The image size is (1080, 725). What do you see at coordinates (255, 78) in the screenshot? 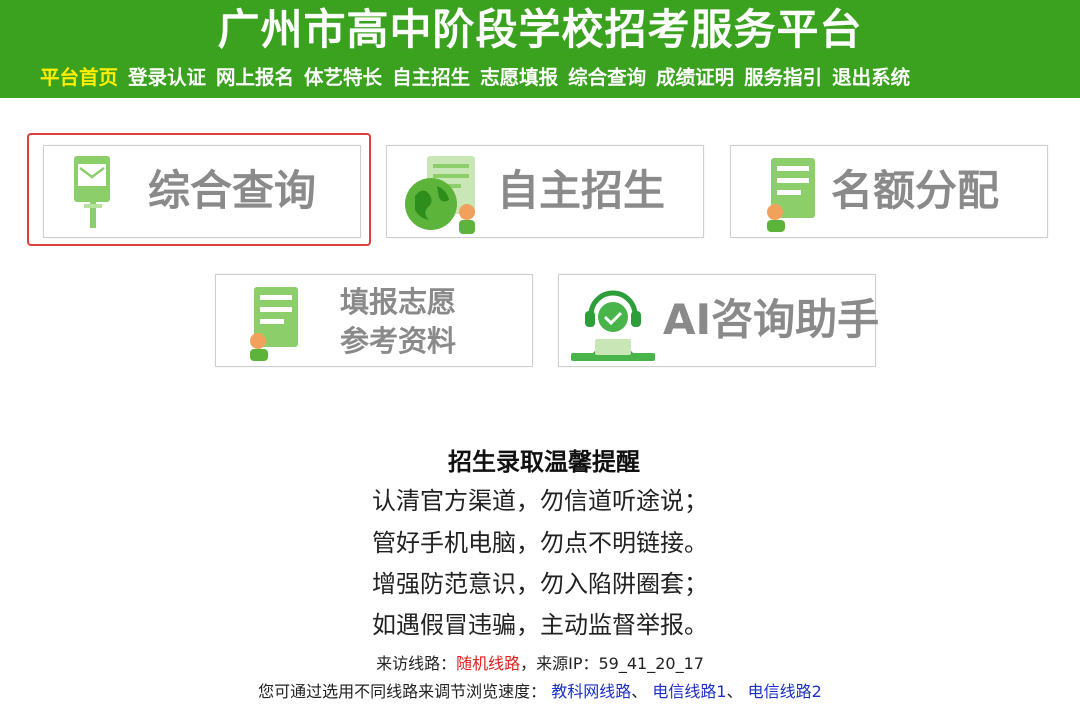
I see `nav-item-online-registration: 网上报名` at bounding box center [255, 78].